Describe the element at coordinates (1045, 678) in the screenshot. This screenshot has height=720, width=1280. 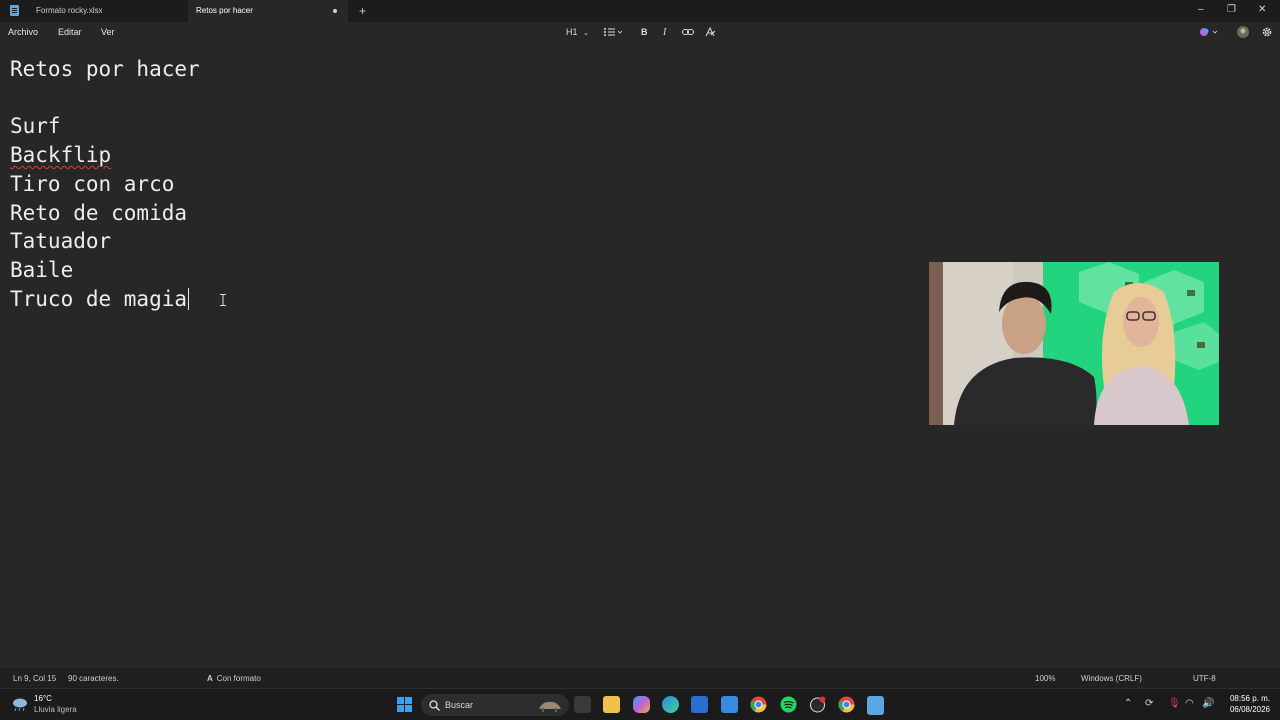
I see `zoom-level: 100%` at that location.